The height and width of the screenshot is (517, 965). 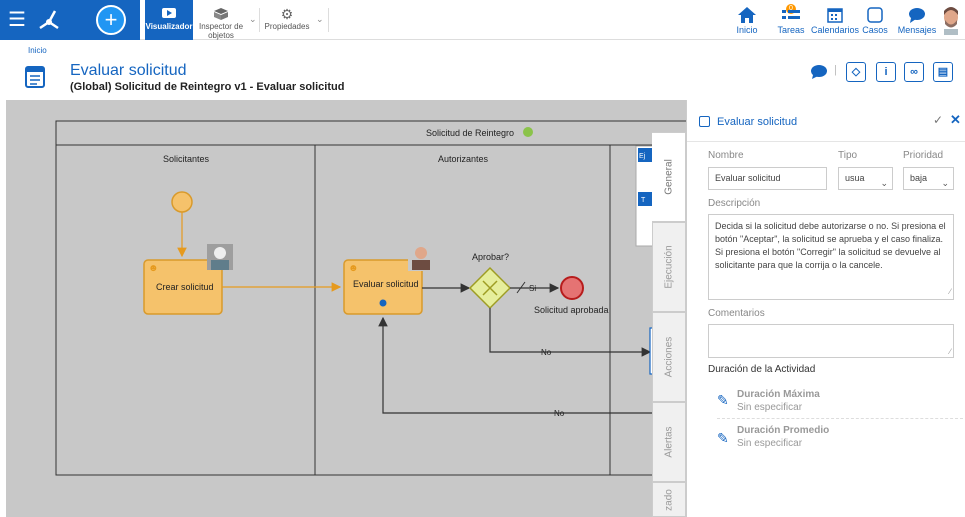 I want to click on calendar-icon, so click(x=835, y=15).